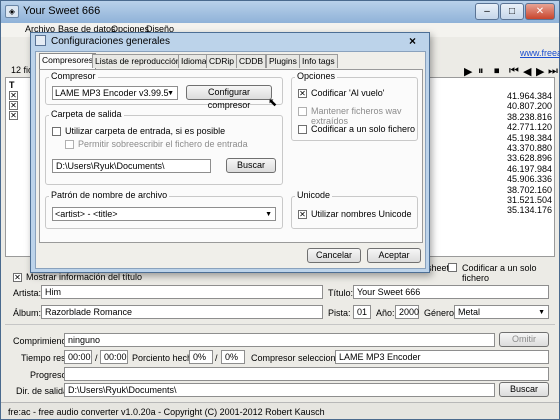 Image resolution: width=560 pixels, height=420 pixels. What do you see at coordinates (529, 106) in the screenshot?
I see `file-size: 40.807.200` at bounding box center [529, 106].